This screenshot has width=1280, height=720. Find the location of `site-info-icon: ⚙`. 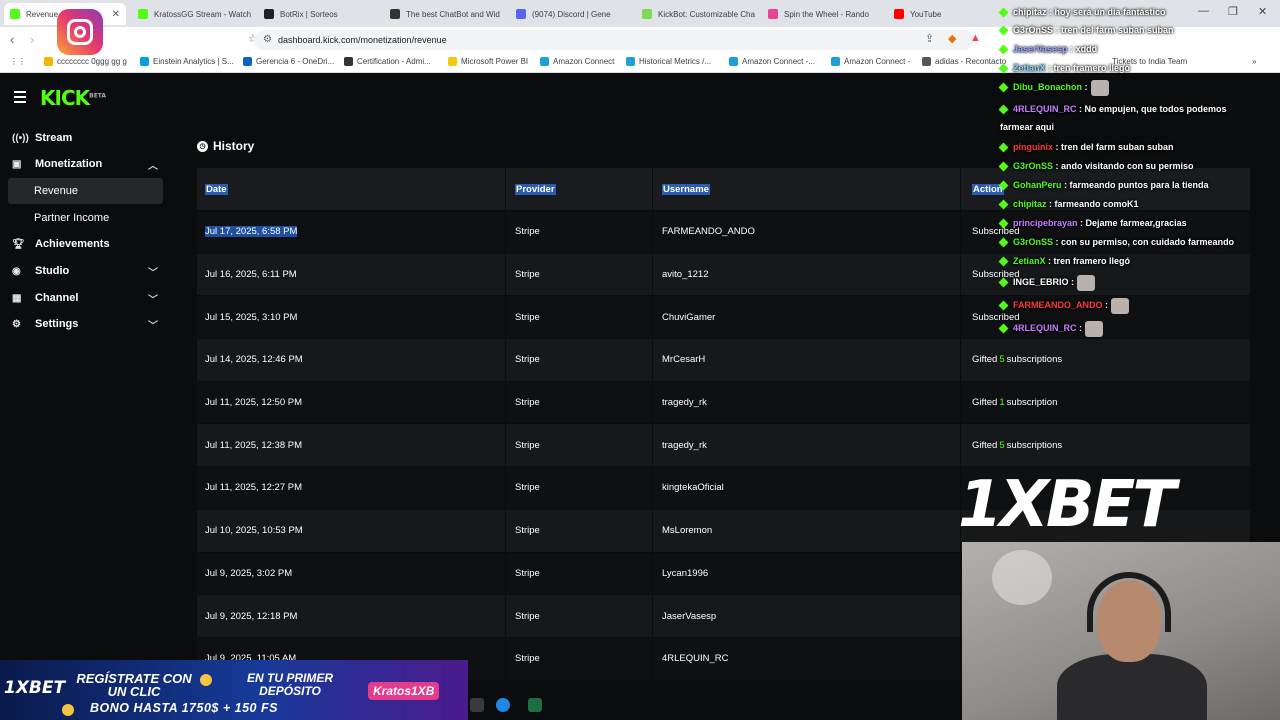

site-info-icon: ⚙ is located at coordinates (267, 39).